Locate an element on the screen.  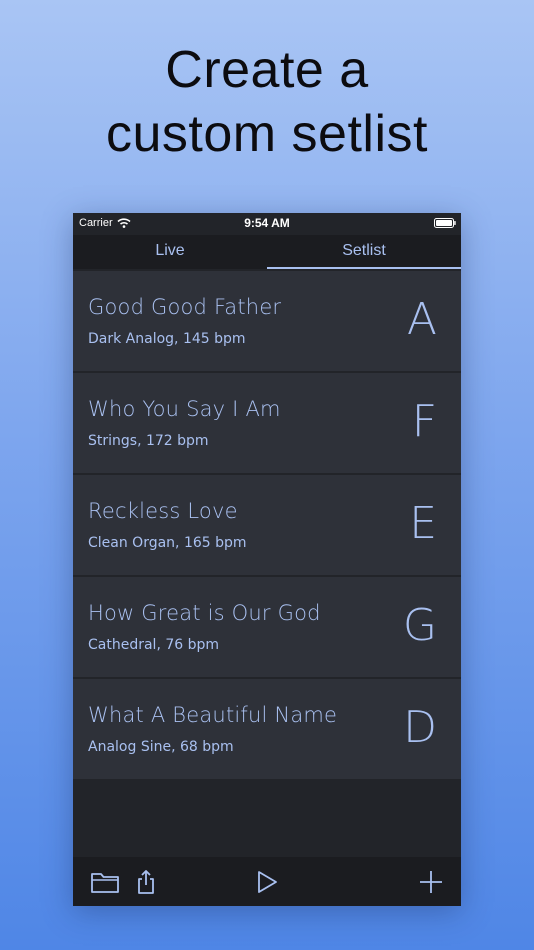
plus-icon is located at coordinates (431, 882).